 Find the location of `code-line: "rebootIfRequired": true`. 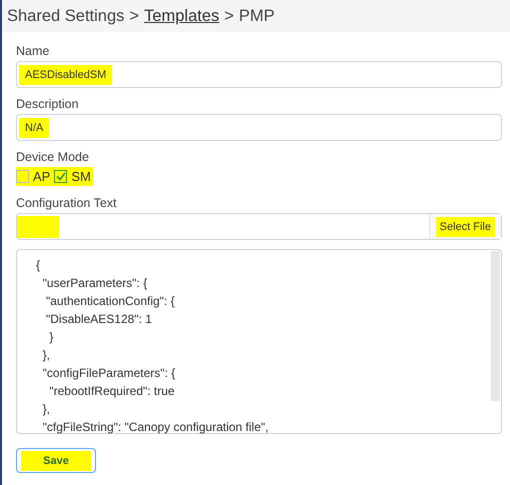

code-line: "rebootIfRequired": true is located at coordinates (111, 391).